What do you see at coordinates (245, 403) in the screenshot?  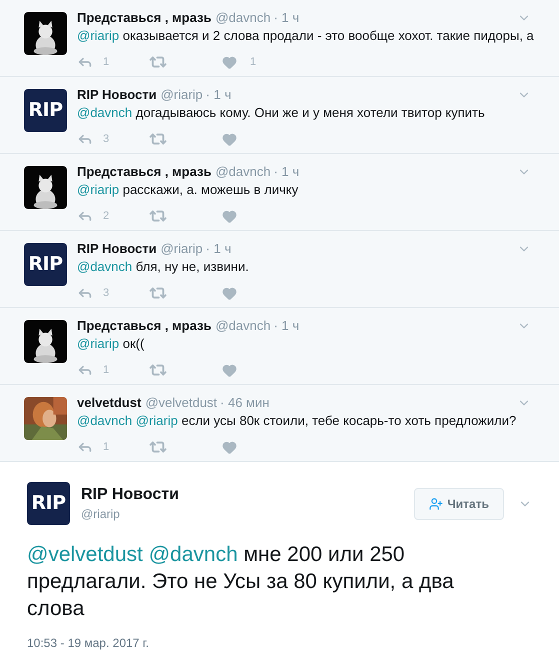 I see `tweet-time: · 46 мин` at bounding box center [245, 403].